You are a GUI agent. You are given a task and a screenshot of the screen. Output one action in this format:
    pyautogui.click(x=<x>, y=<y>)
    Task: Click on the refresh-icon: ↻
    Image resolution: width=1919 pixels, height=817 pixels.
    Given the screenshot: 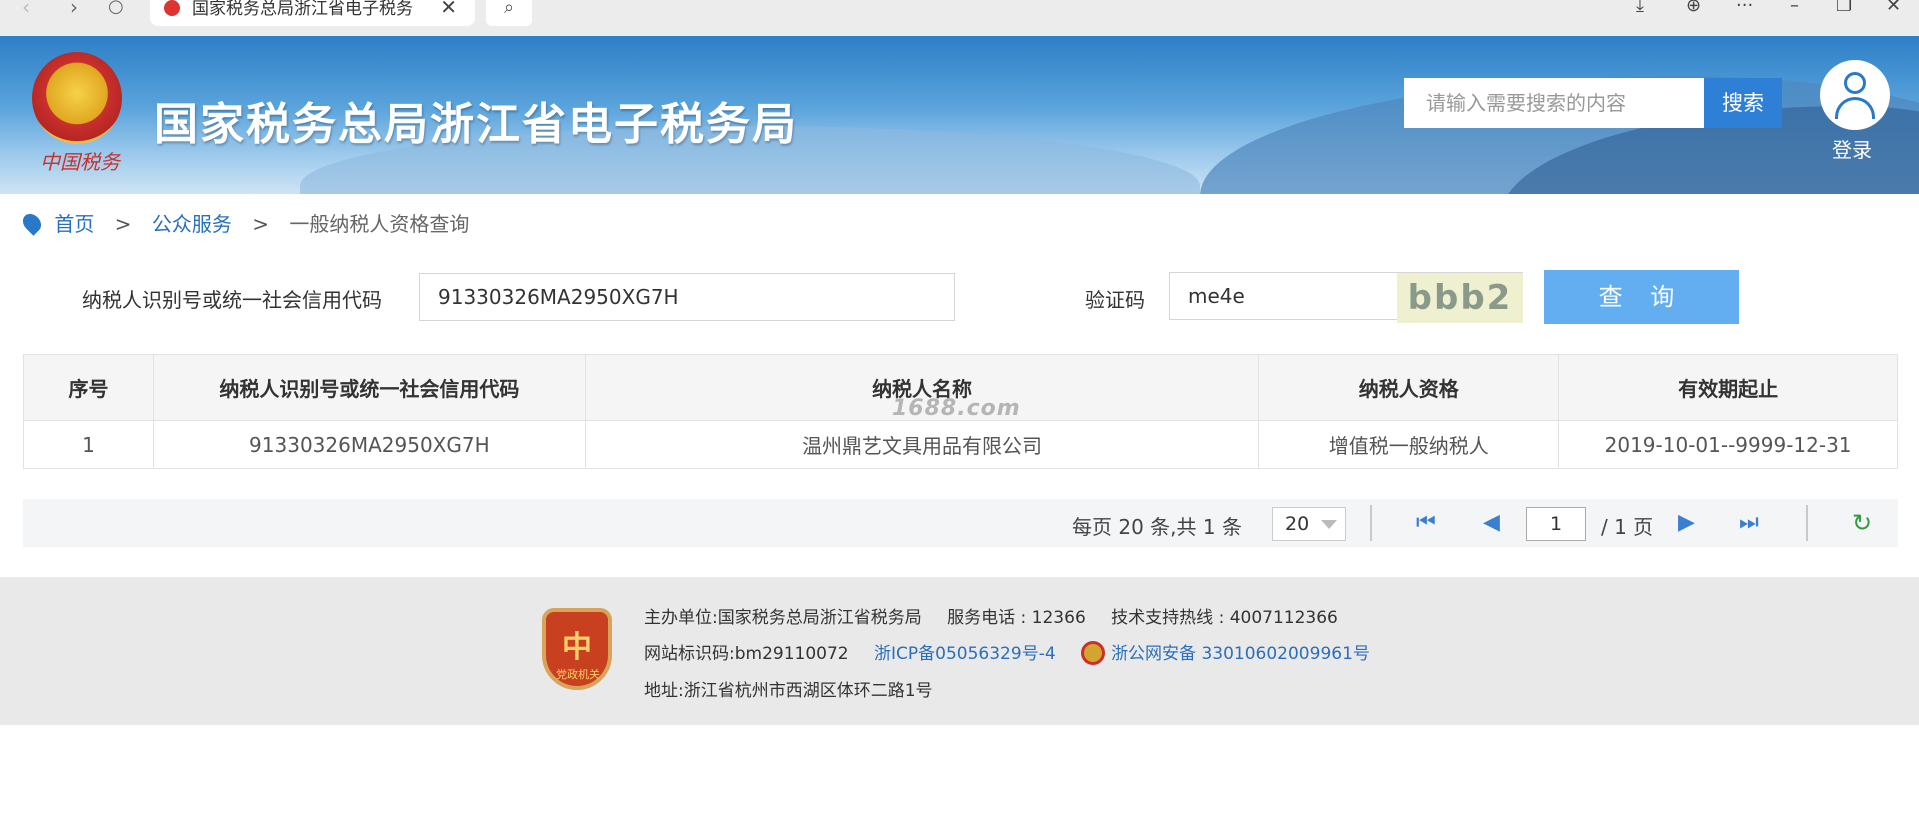 What is the action you would take?
    pyautogui.click(x=1862, y=523)
    